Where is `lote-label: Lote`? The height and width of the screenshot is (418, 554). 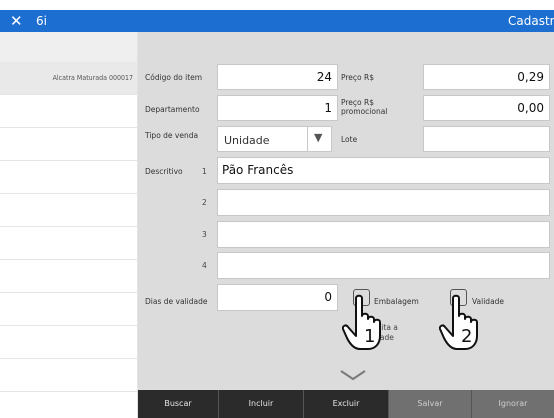 lote-label: Lote is located at coordinates (349, 139).